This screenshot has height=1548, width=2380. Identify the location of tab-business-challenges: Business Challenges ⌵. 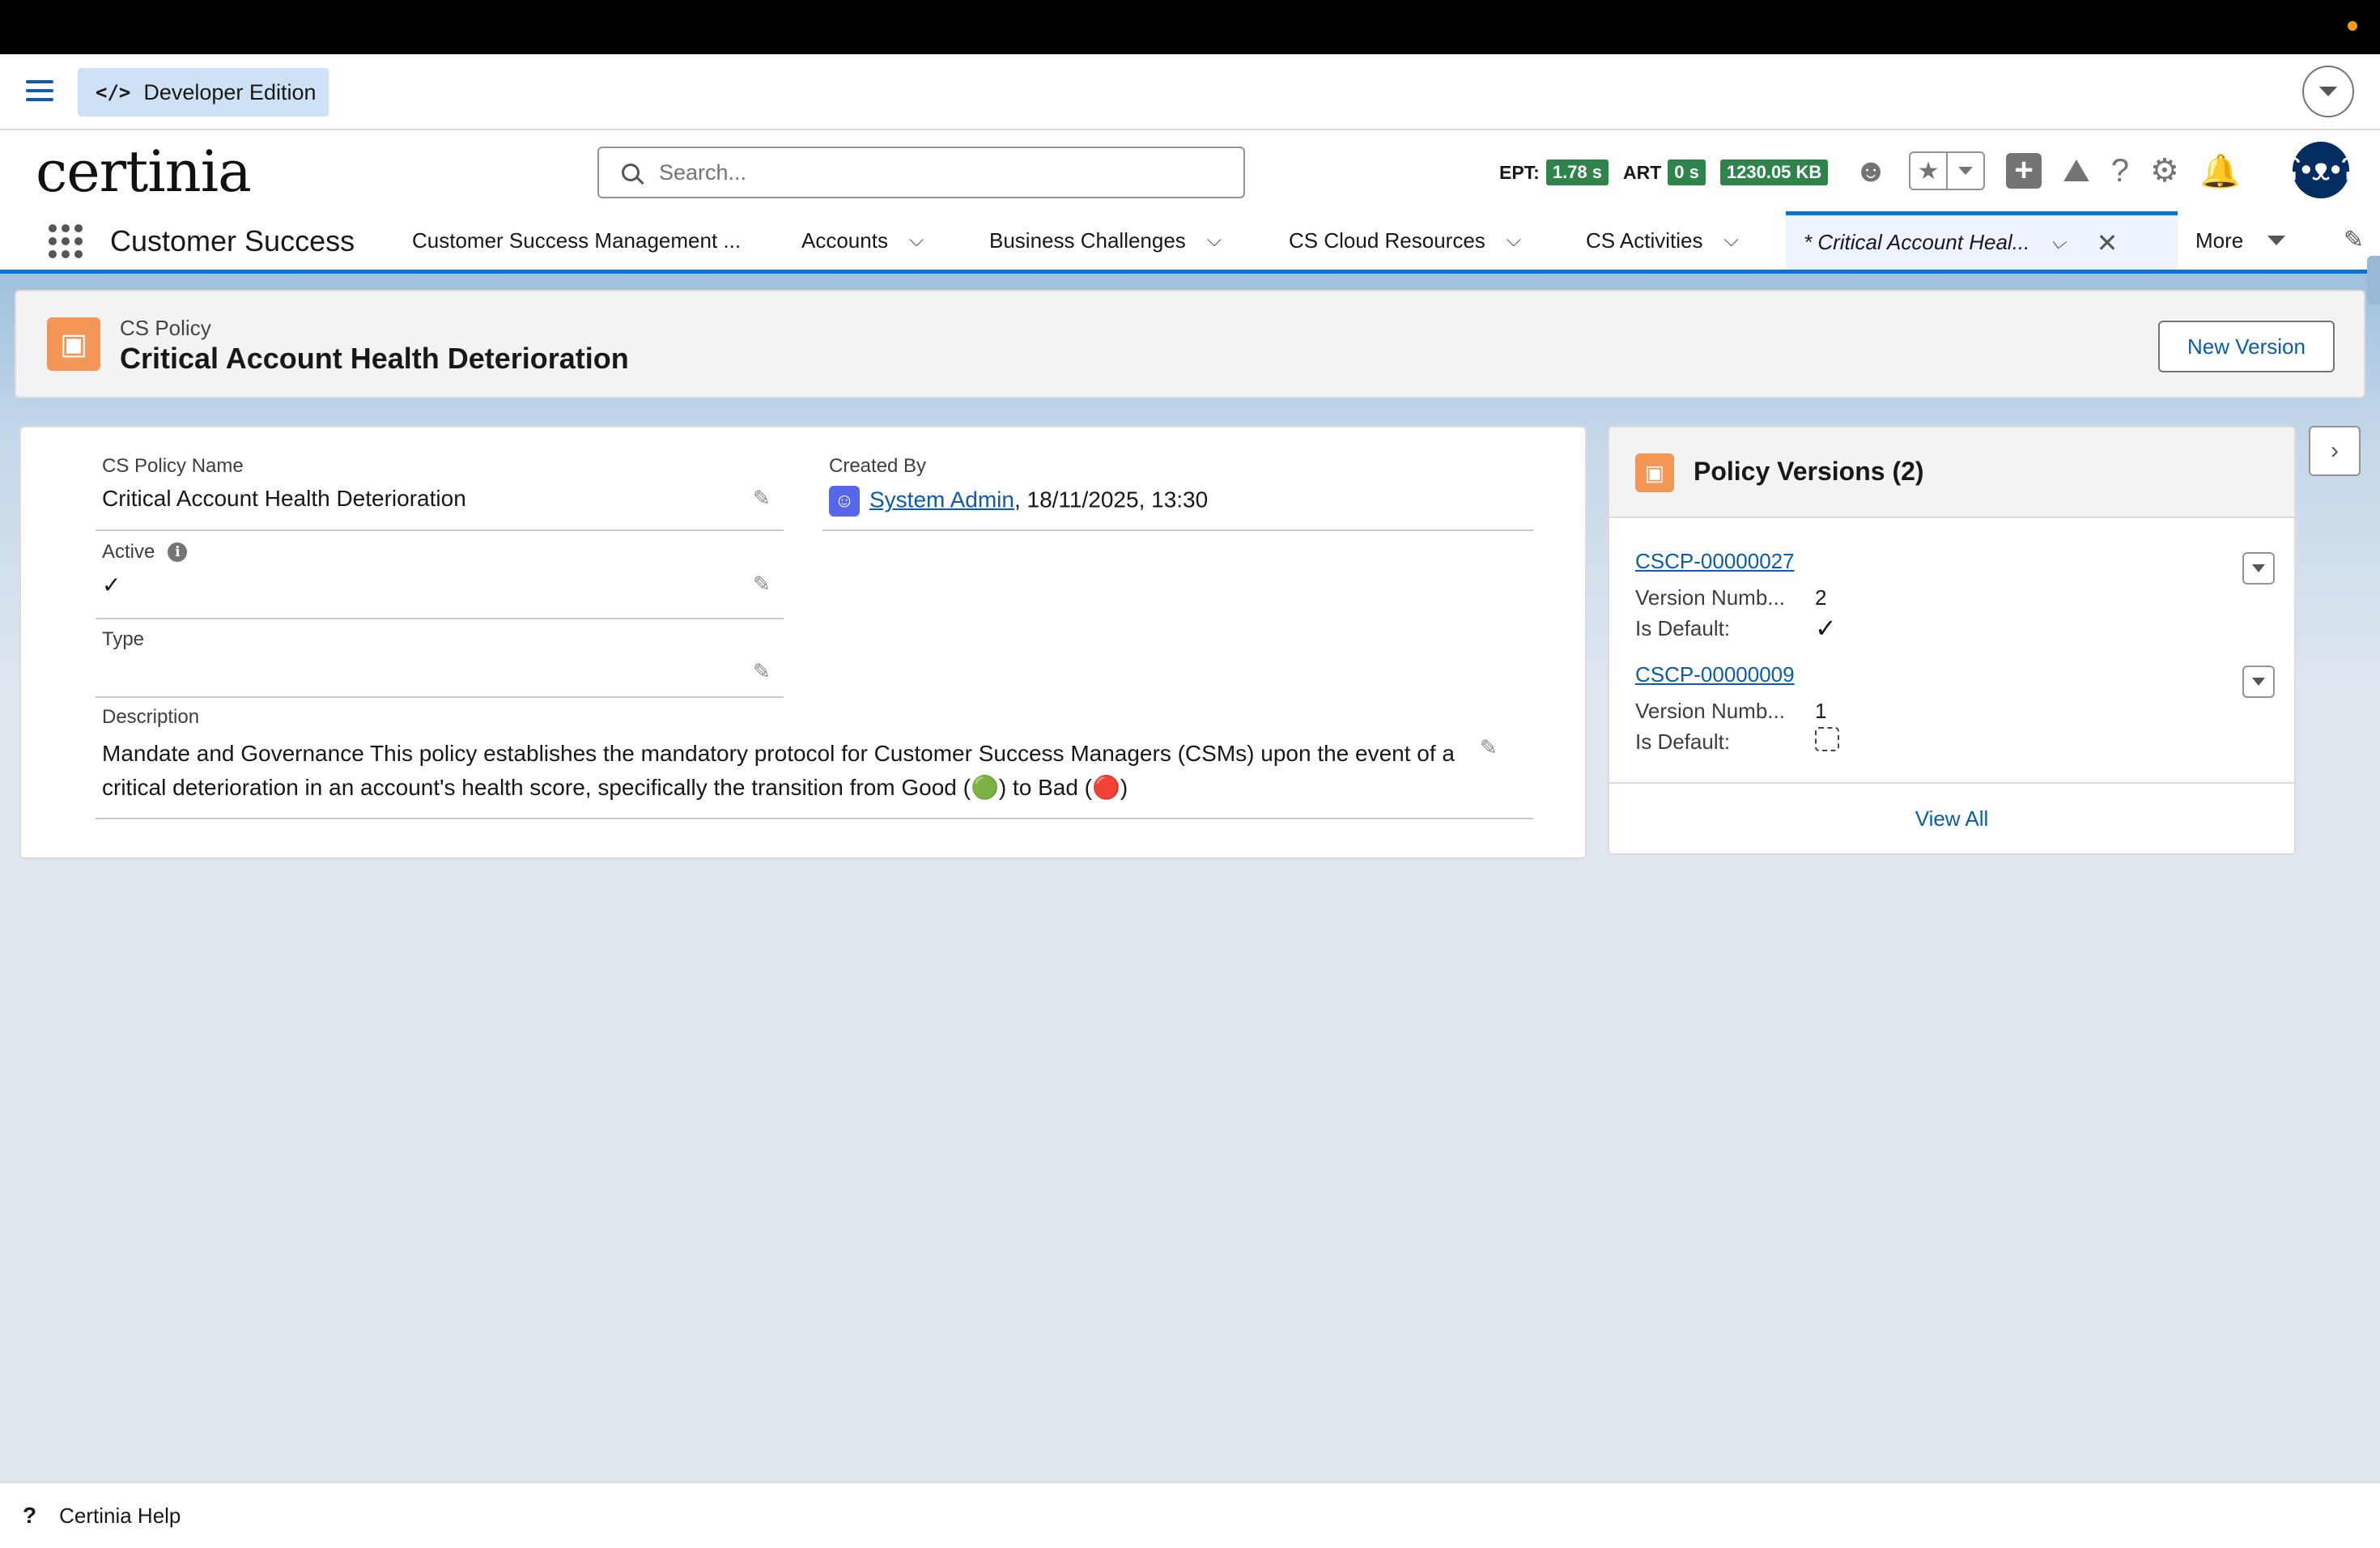
(1105, 240).